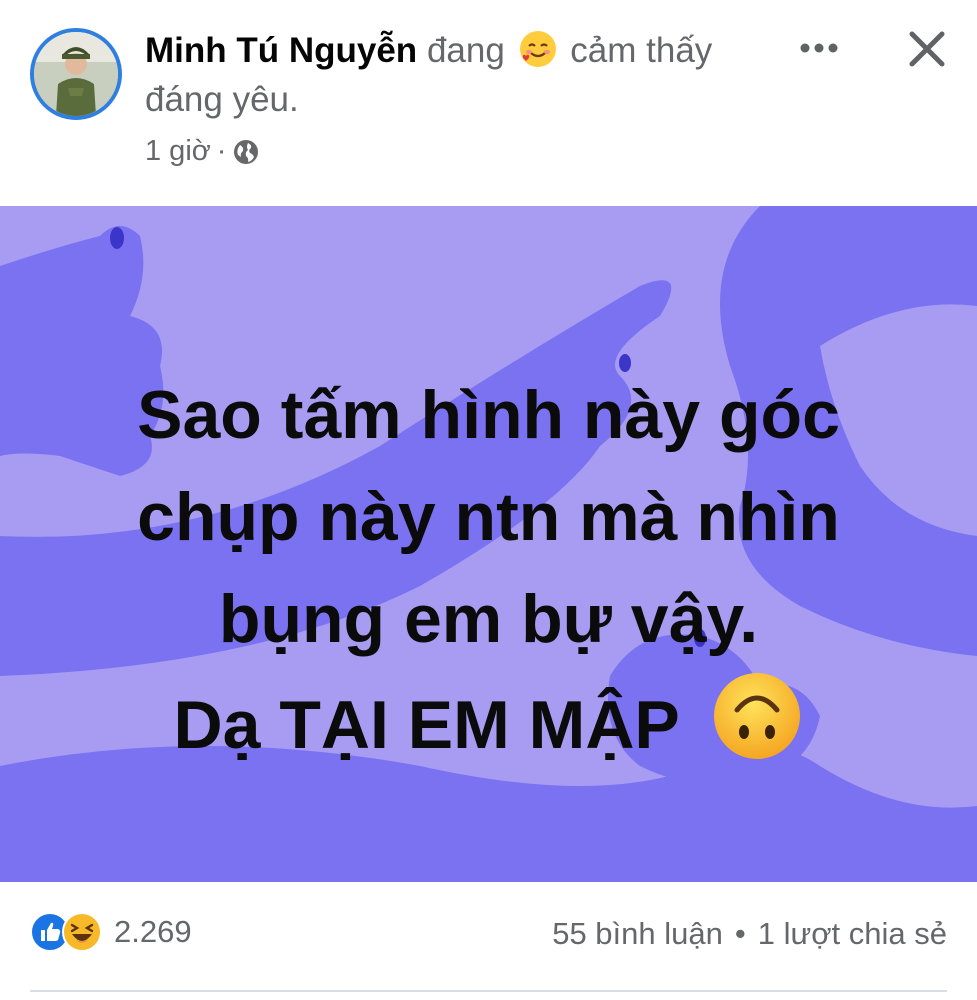 This screenshot has height=1000, width=977. What do you see at coordinates (749, 934) in the screenshot?
I see `engagement-summary: 55 bình luận • 1 lượt chia sẻ` at bounding box center [749, 934].